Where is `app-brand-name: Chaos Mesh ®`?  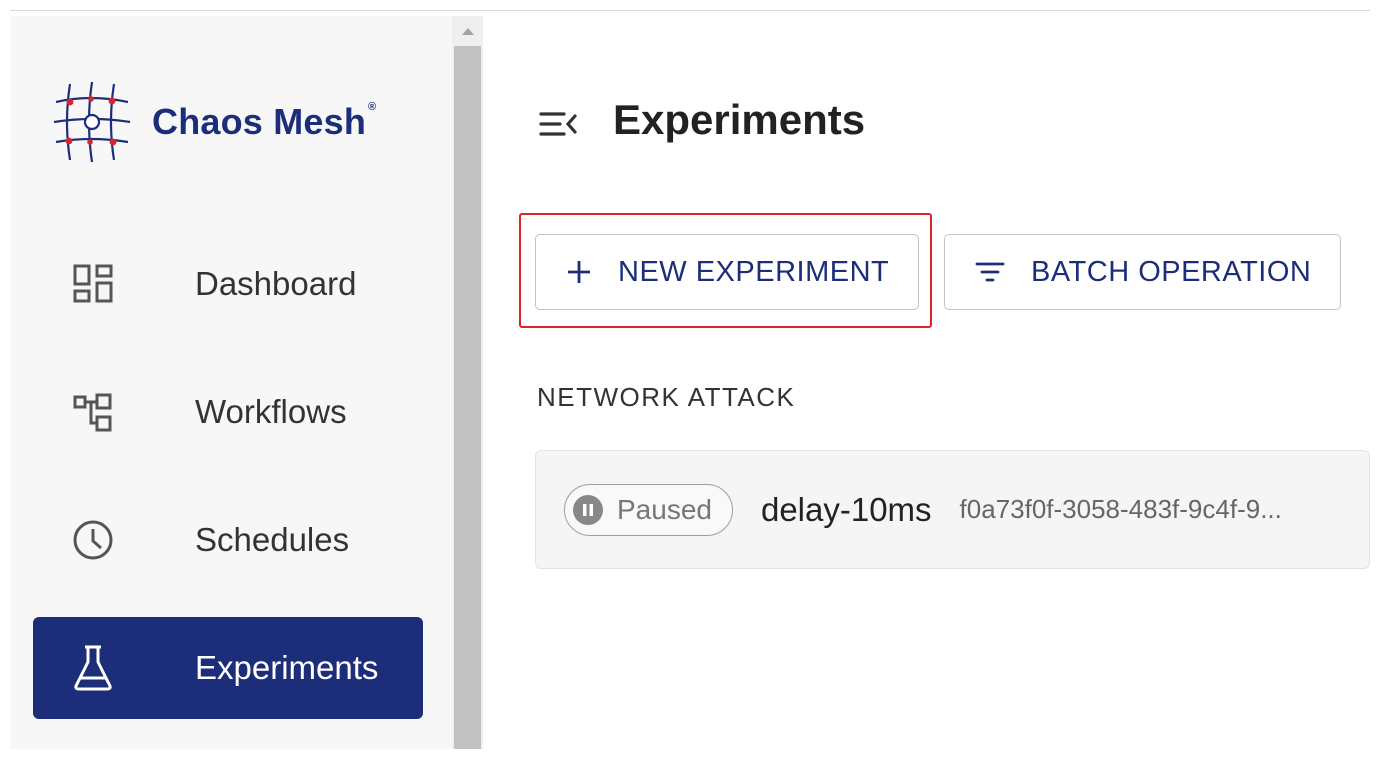 app-brand-name: Chaos Mesh ® is located at coordinates (264, 121).